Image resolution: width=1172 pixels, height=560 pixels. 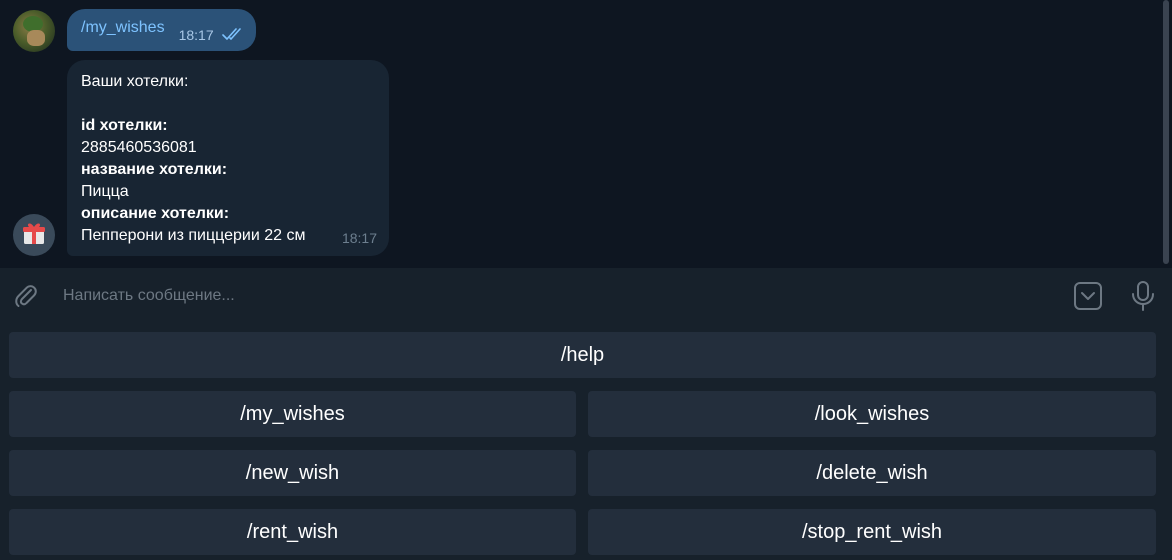 I want to click on double-check-icon, so click(x=232, y=34).